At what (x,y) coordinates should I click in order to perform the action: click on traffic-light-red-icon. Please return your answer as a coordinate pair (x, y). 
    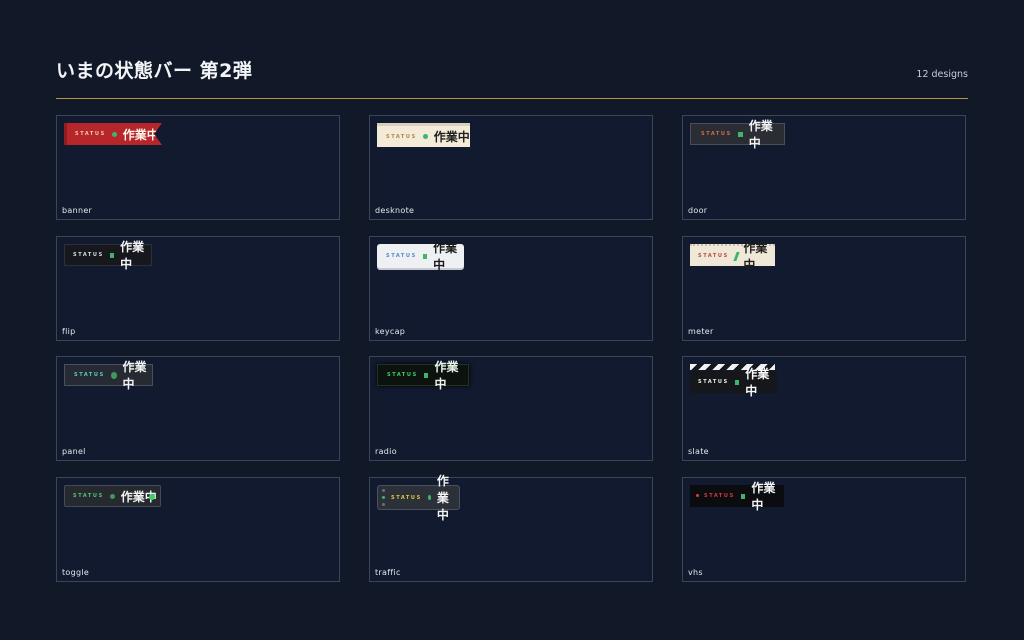
    Looking at the image, I should click on (383, 490).